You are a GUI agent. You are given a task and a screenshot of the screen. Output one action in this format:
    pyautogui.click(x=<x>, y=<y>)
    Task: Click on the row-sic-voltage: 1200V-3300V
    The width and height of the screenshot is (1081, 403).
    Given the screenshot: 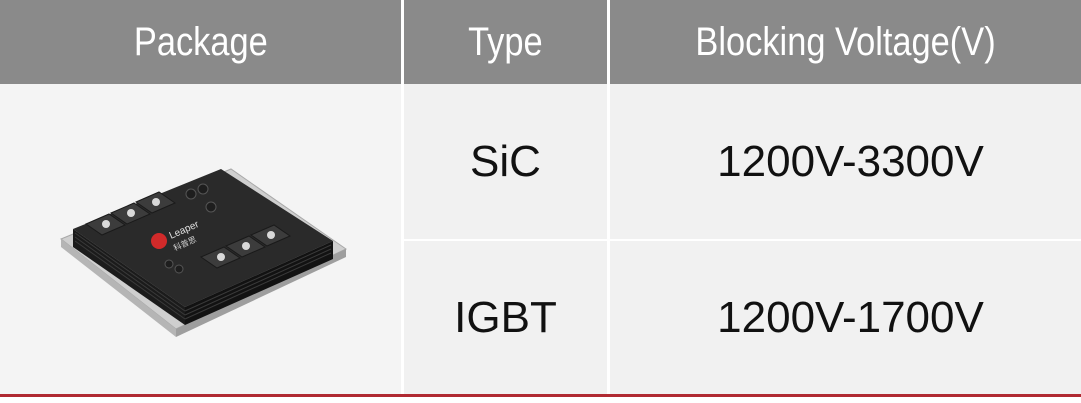 What is the action you would take?
    pyautogui.click(x=850, y=161)
    